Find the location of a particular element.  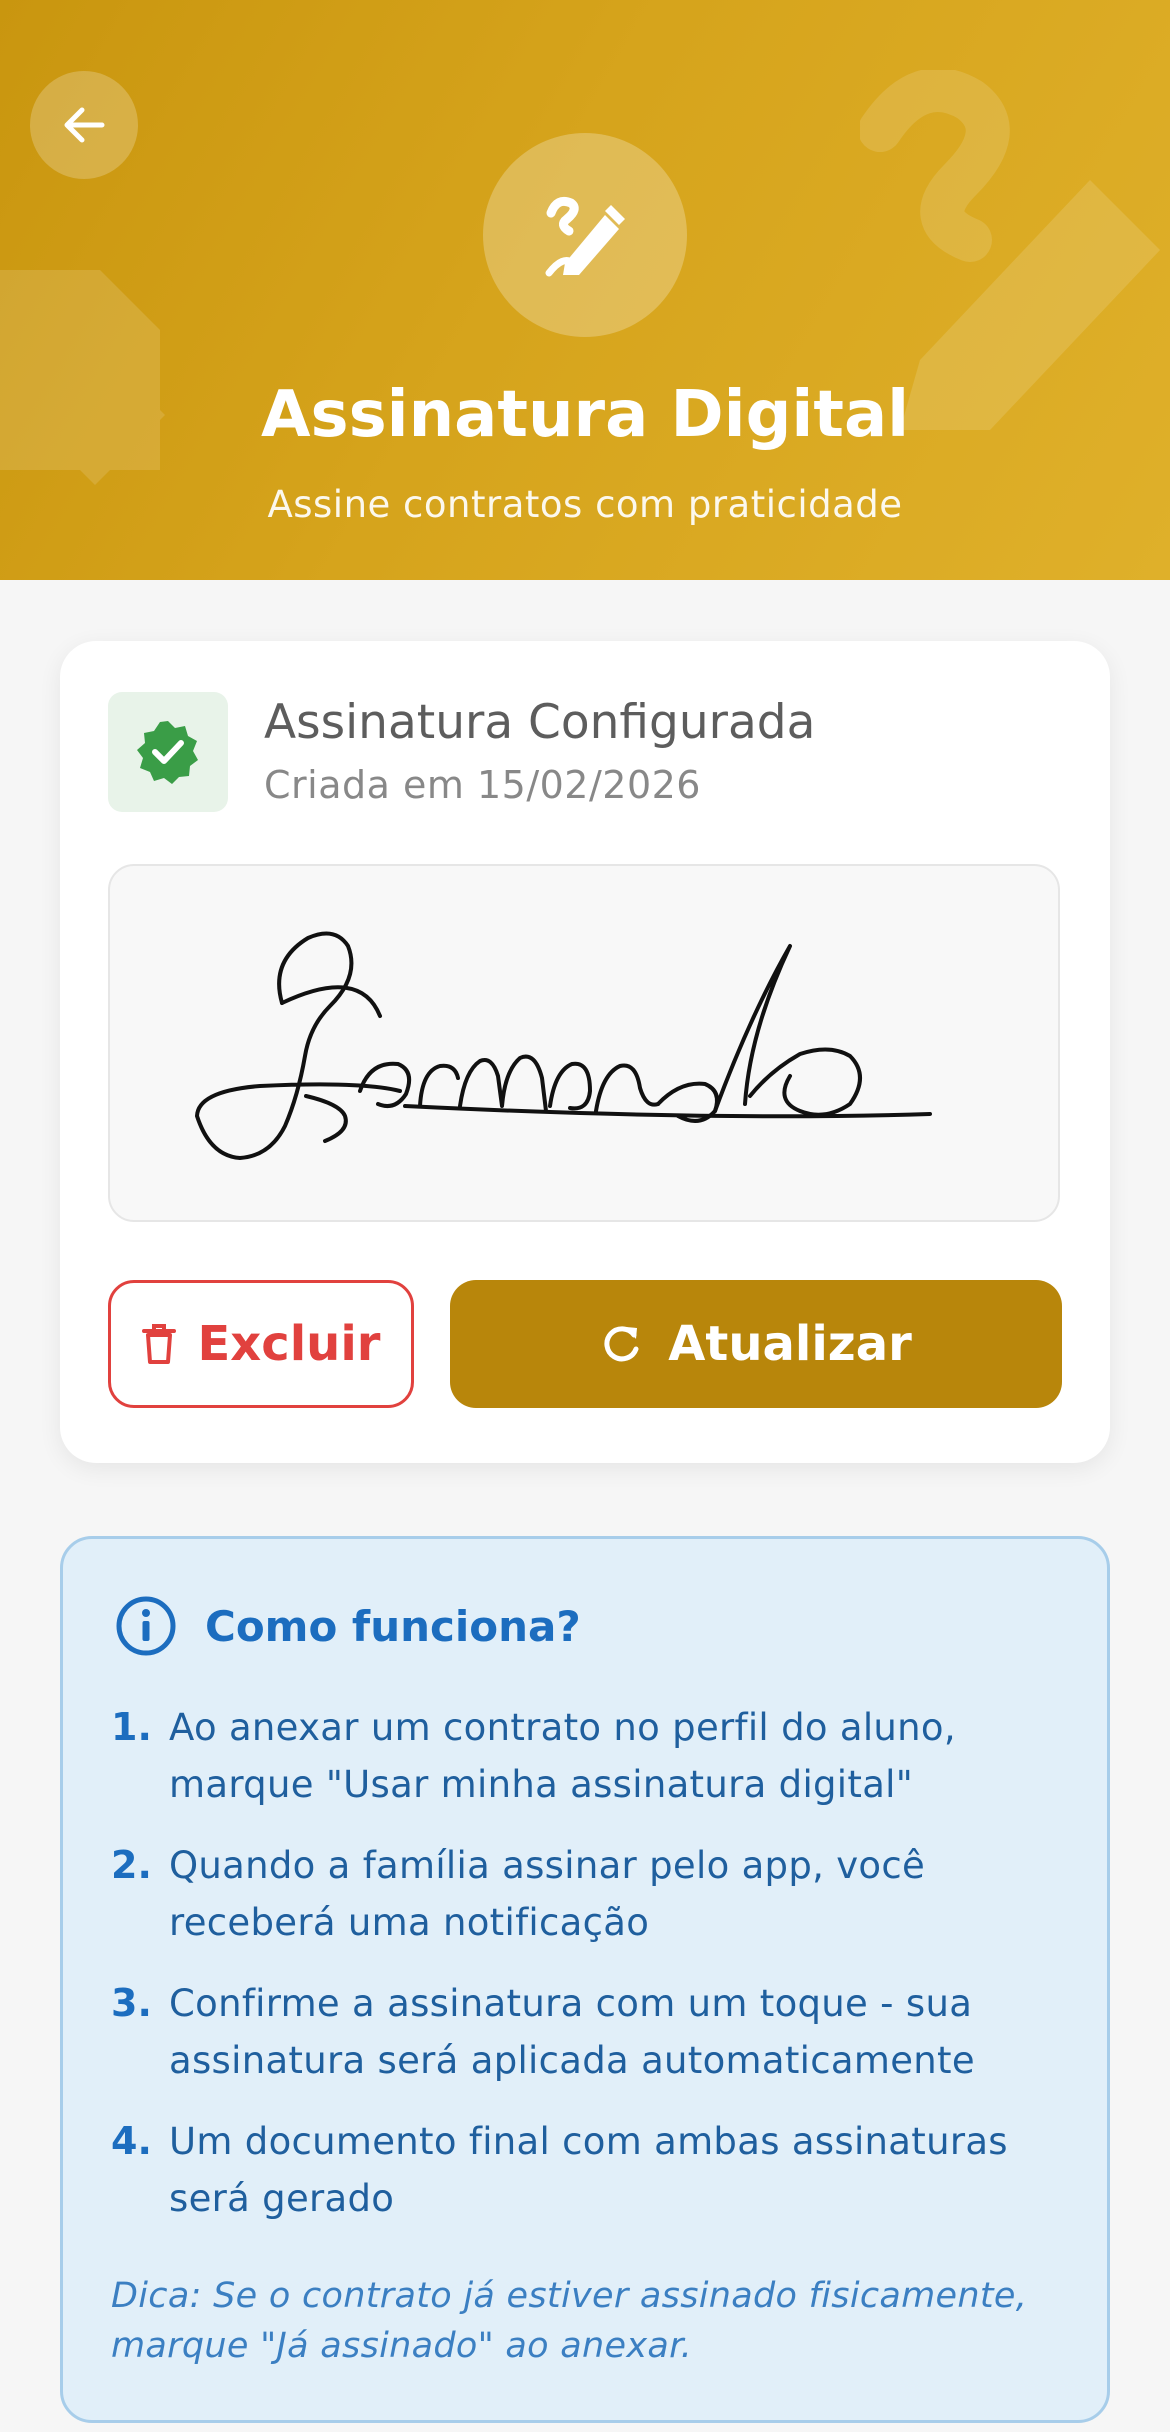

update-button-label: Atualizar is located at coordinates (790, 1344).